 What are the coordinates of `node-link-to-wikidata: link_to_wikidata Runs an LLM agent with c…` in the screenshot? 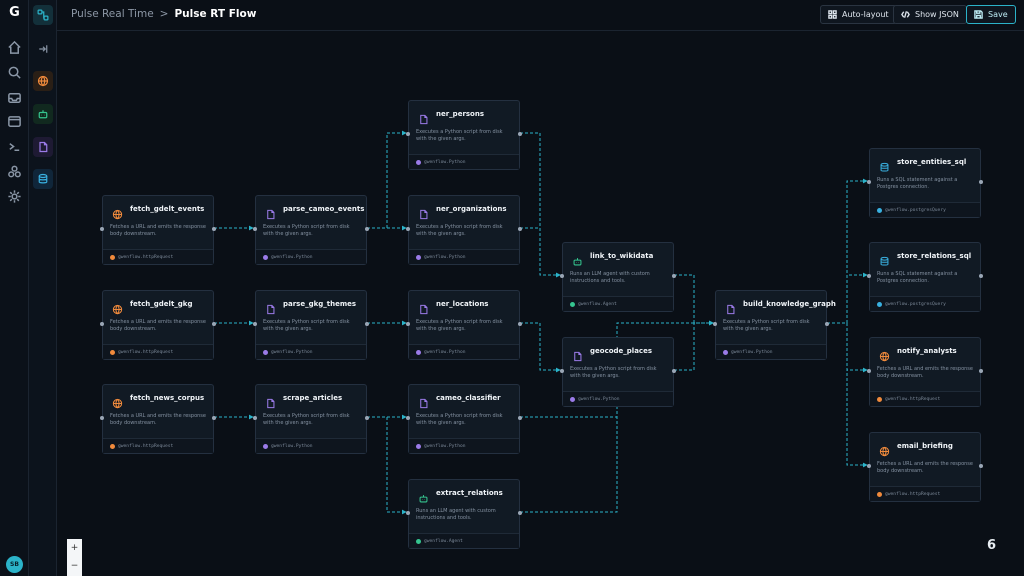 It's located at (618, 277).